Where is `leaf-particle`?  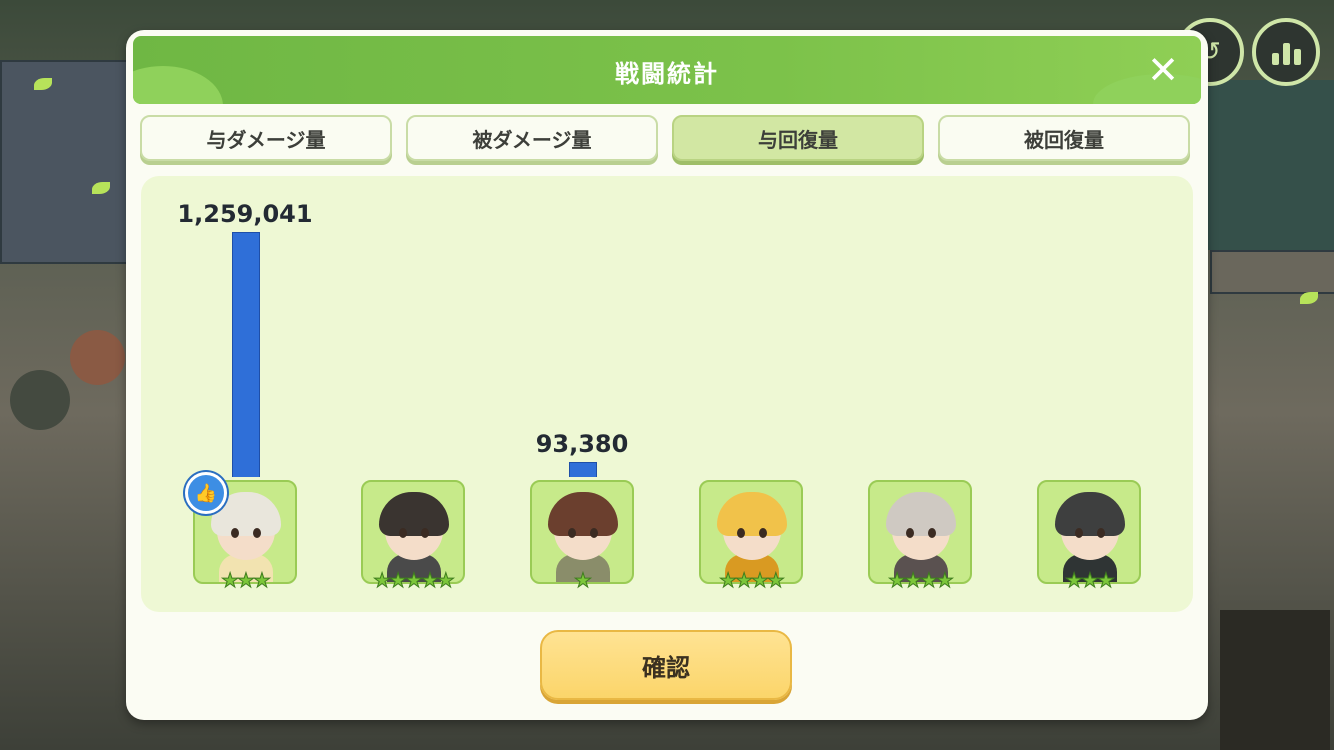
leaf-particle is located at coordinates (1309, 298).